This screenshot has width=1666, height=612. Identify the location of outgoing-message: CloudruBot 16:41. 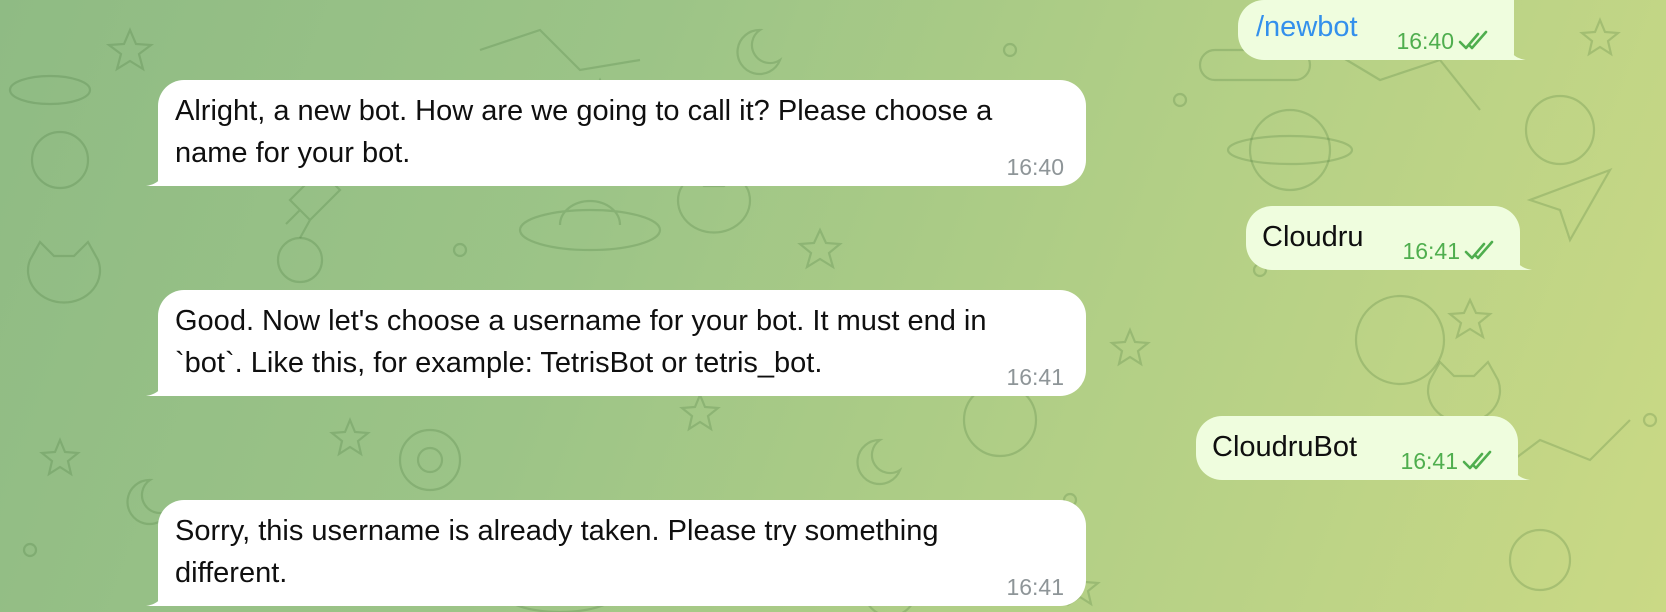
(1363, 448).